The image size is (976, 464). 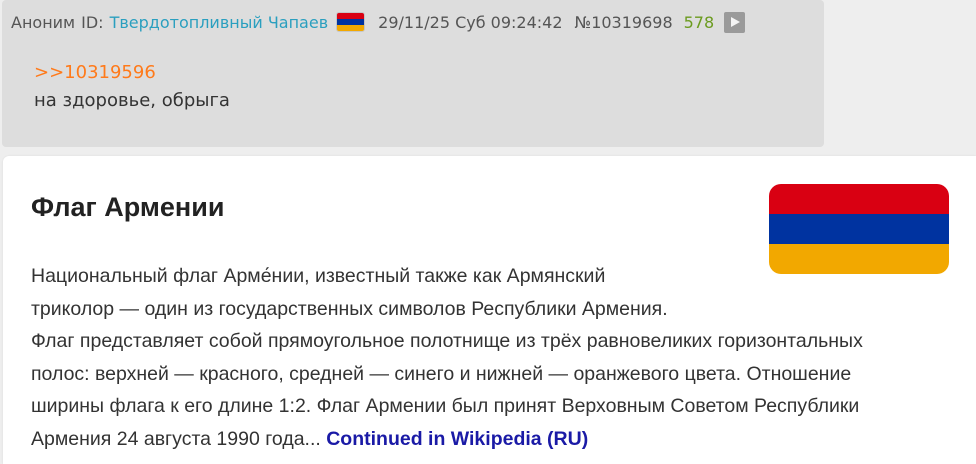 I want to click on play-icon, so click(x=735, y=22).